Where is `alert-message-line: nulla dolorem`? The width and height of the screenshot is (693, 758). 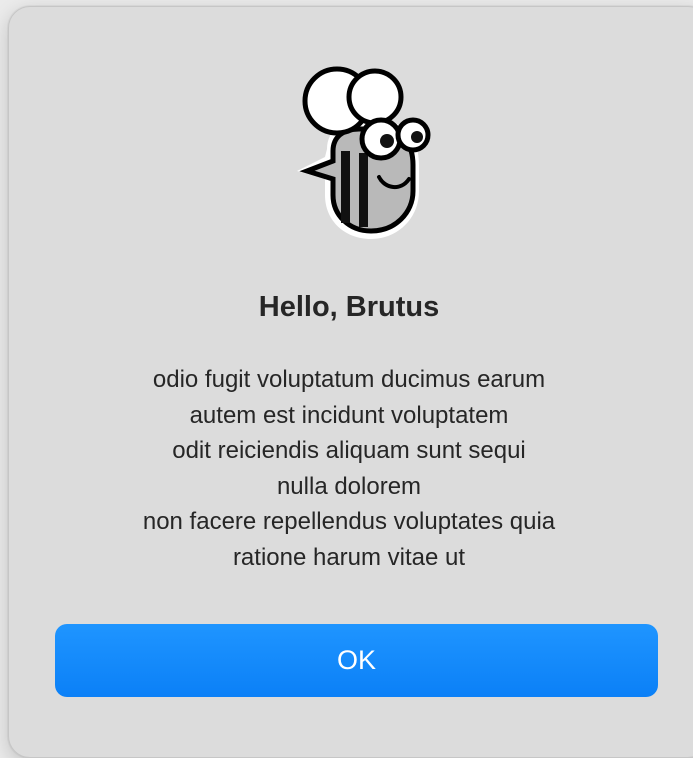 alert-message-line: nulla dolorem is located at coordinates (349, 486).